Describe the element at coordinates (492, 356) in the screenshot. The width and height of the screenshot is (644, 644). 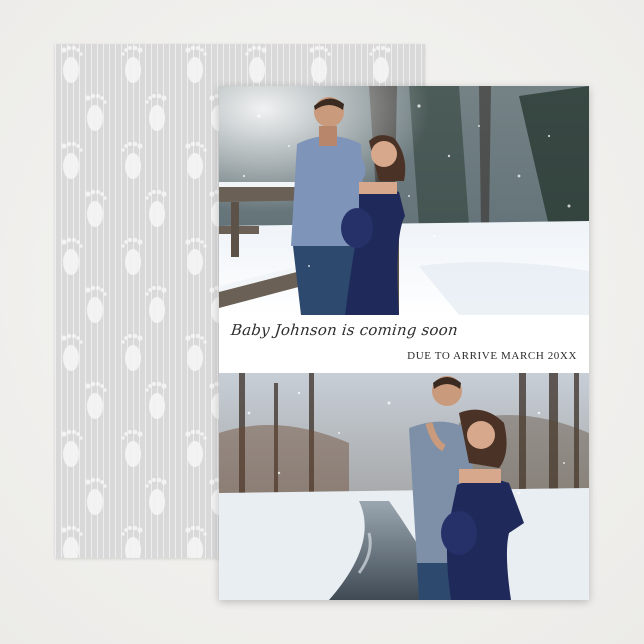
I see `due-date-text: DUE TO ARRIVE MARCH 20XX` at that location.